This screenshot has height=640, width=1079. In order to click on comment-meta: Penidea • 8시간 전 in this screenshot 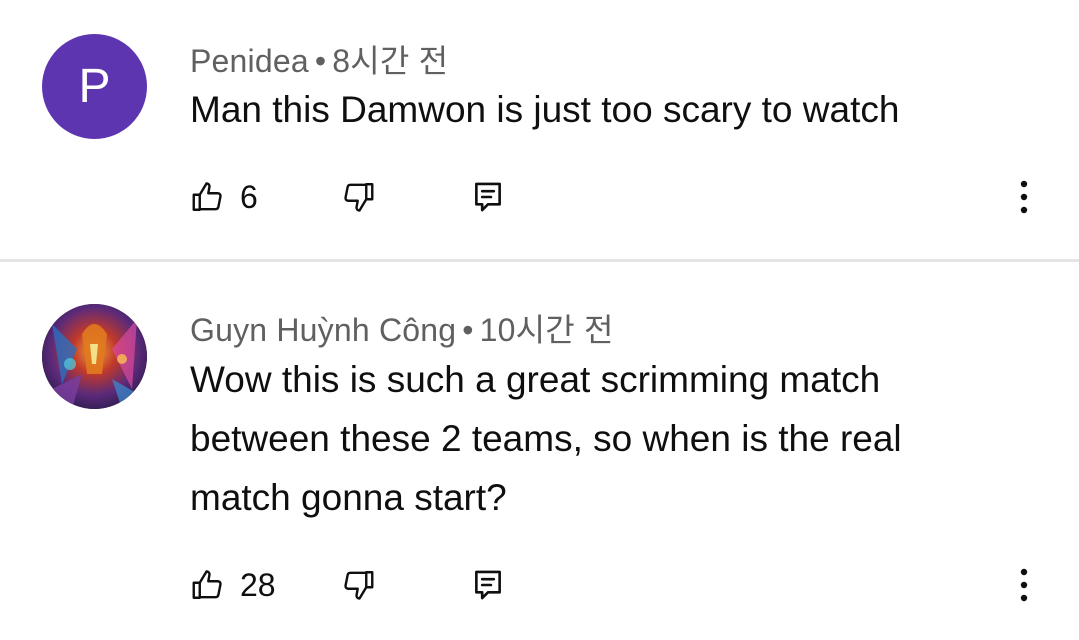, I will do `click(319, 59)`.